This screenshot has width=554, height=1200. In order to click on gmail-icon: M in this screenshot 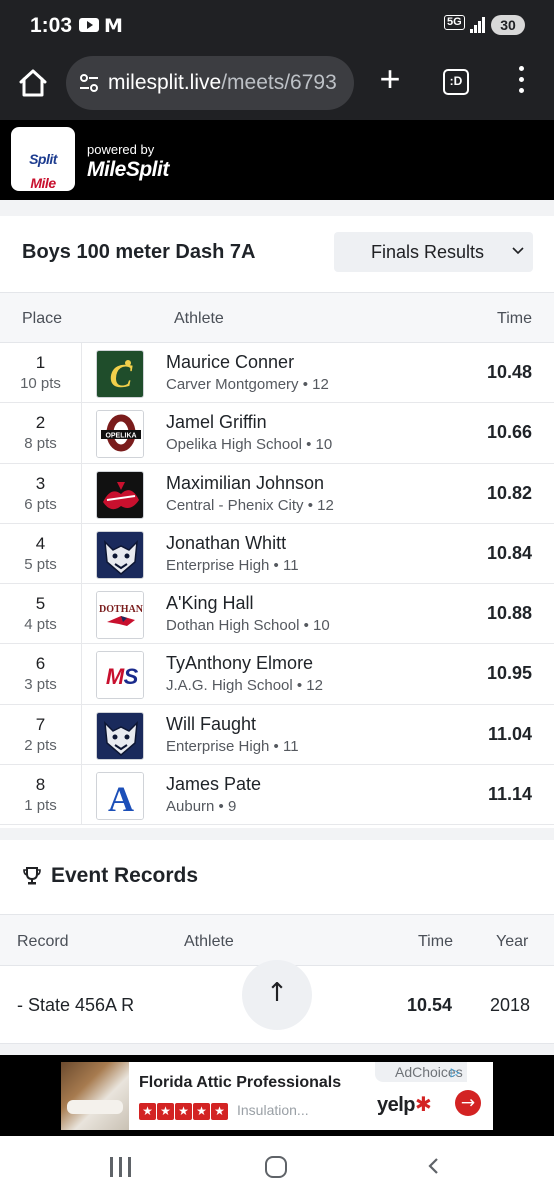, I will do `click(113, 26)`.